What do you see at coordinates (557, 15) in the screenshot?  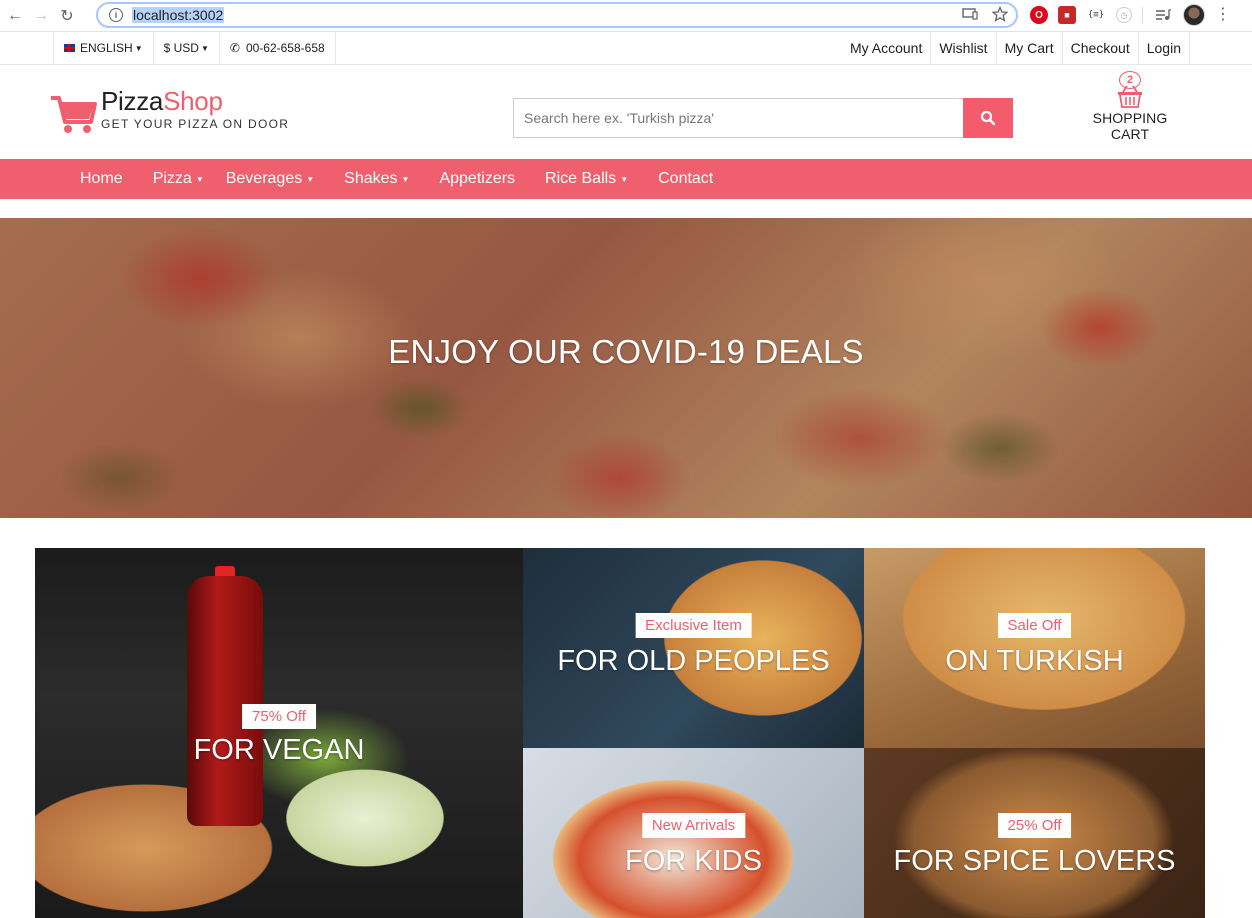 I see `address-bar: i localhost:3002` at bounding box center [557, 15].